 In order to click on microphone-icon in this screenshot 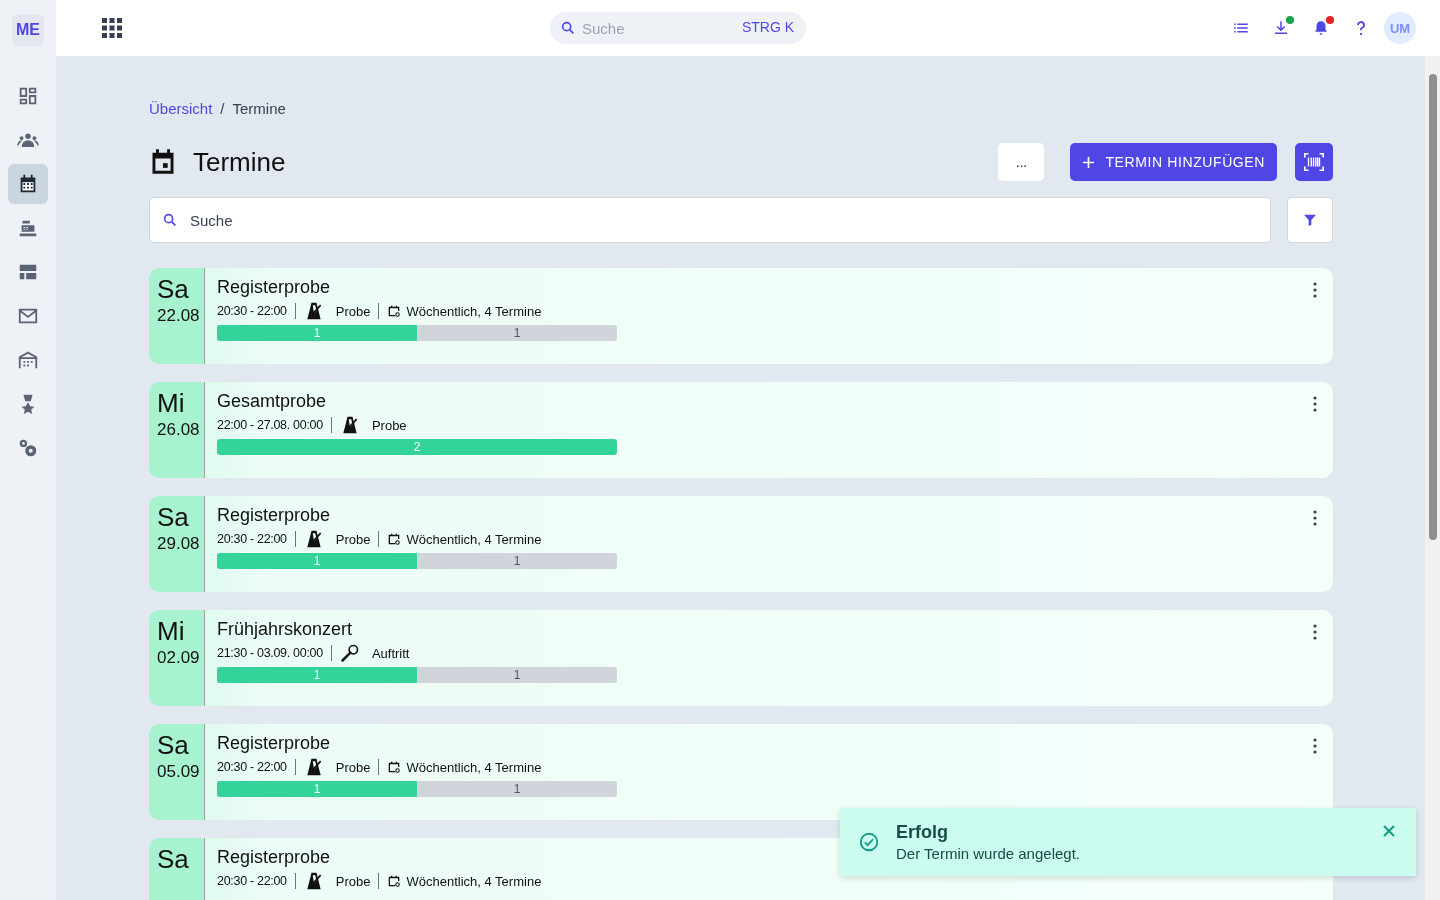, I will do `click(349, 653)`.